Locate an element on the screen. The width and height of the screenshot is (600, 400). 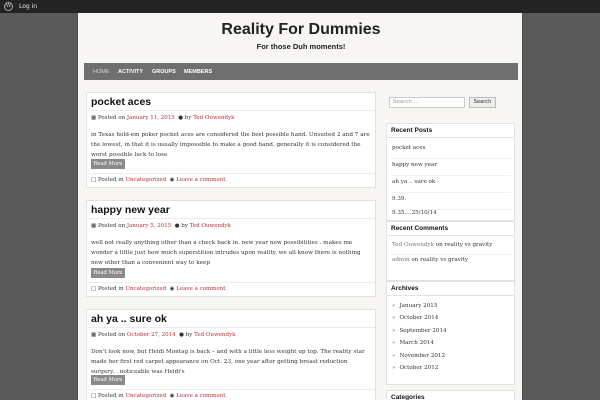
widget-title: Recent Posts is located at coordinates (450, 131).